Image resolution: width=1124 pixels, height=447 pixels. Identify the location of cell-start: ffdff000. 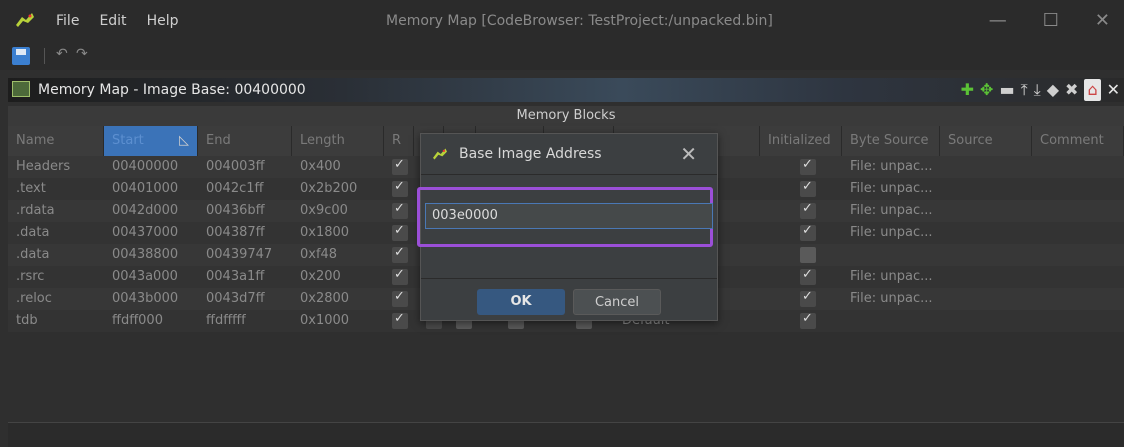
(137, 320).